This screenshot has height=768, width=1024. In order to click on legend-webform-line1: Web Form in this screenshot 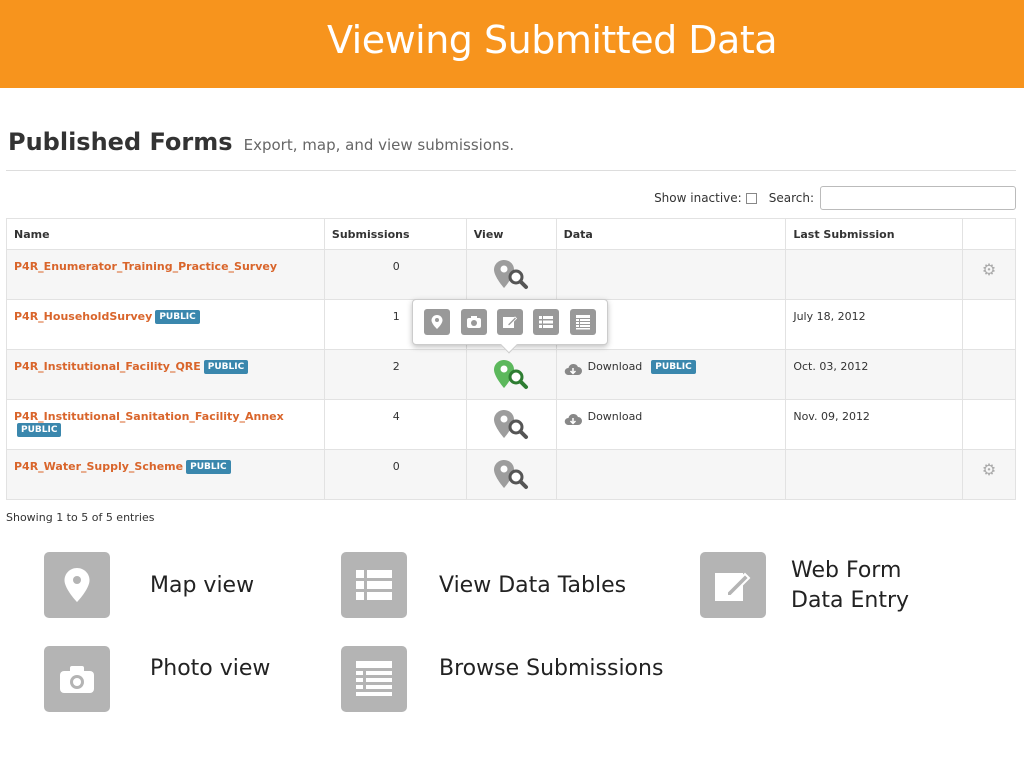, I will do `click(846, 570)`.